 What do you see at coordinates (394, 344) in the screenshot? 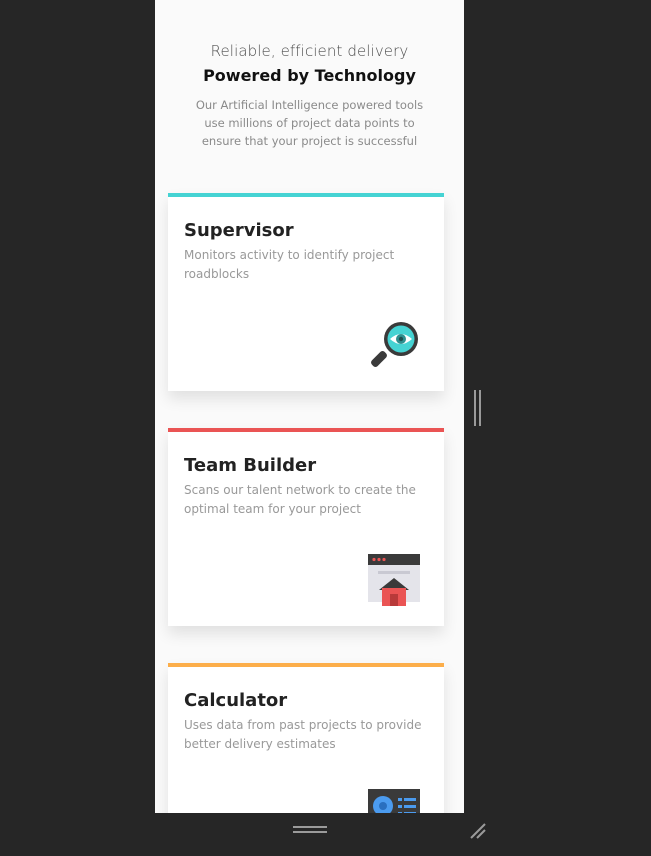
I see `magnifier-eye-icon` at bounding box center [394, 344].